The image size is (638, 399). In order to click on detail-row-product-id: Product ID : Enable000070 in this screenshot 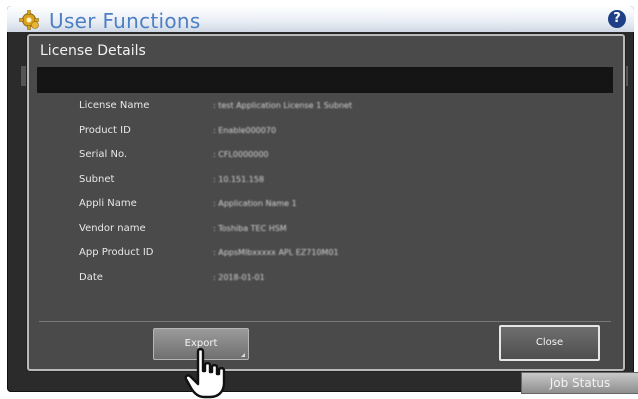, I will do `click(339, 136)`.